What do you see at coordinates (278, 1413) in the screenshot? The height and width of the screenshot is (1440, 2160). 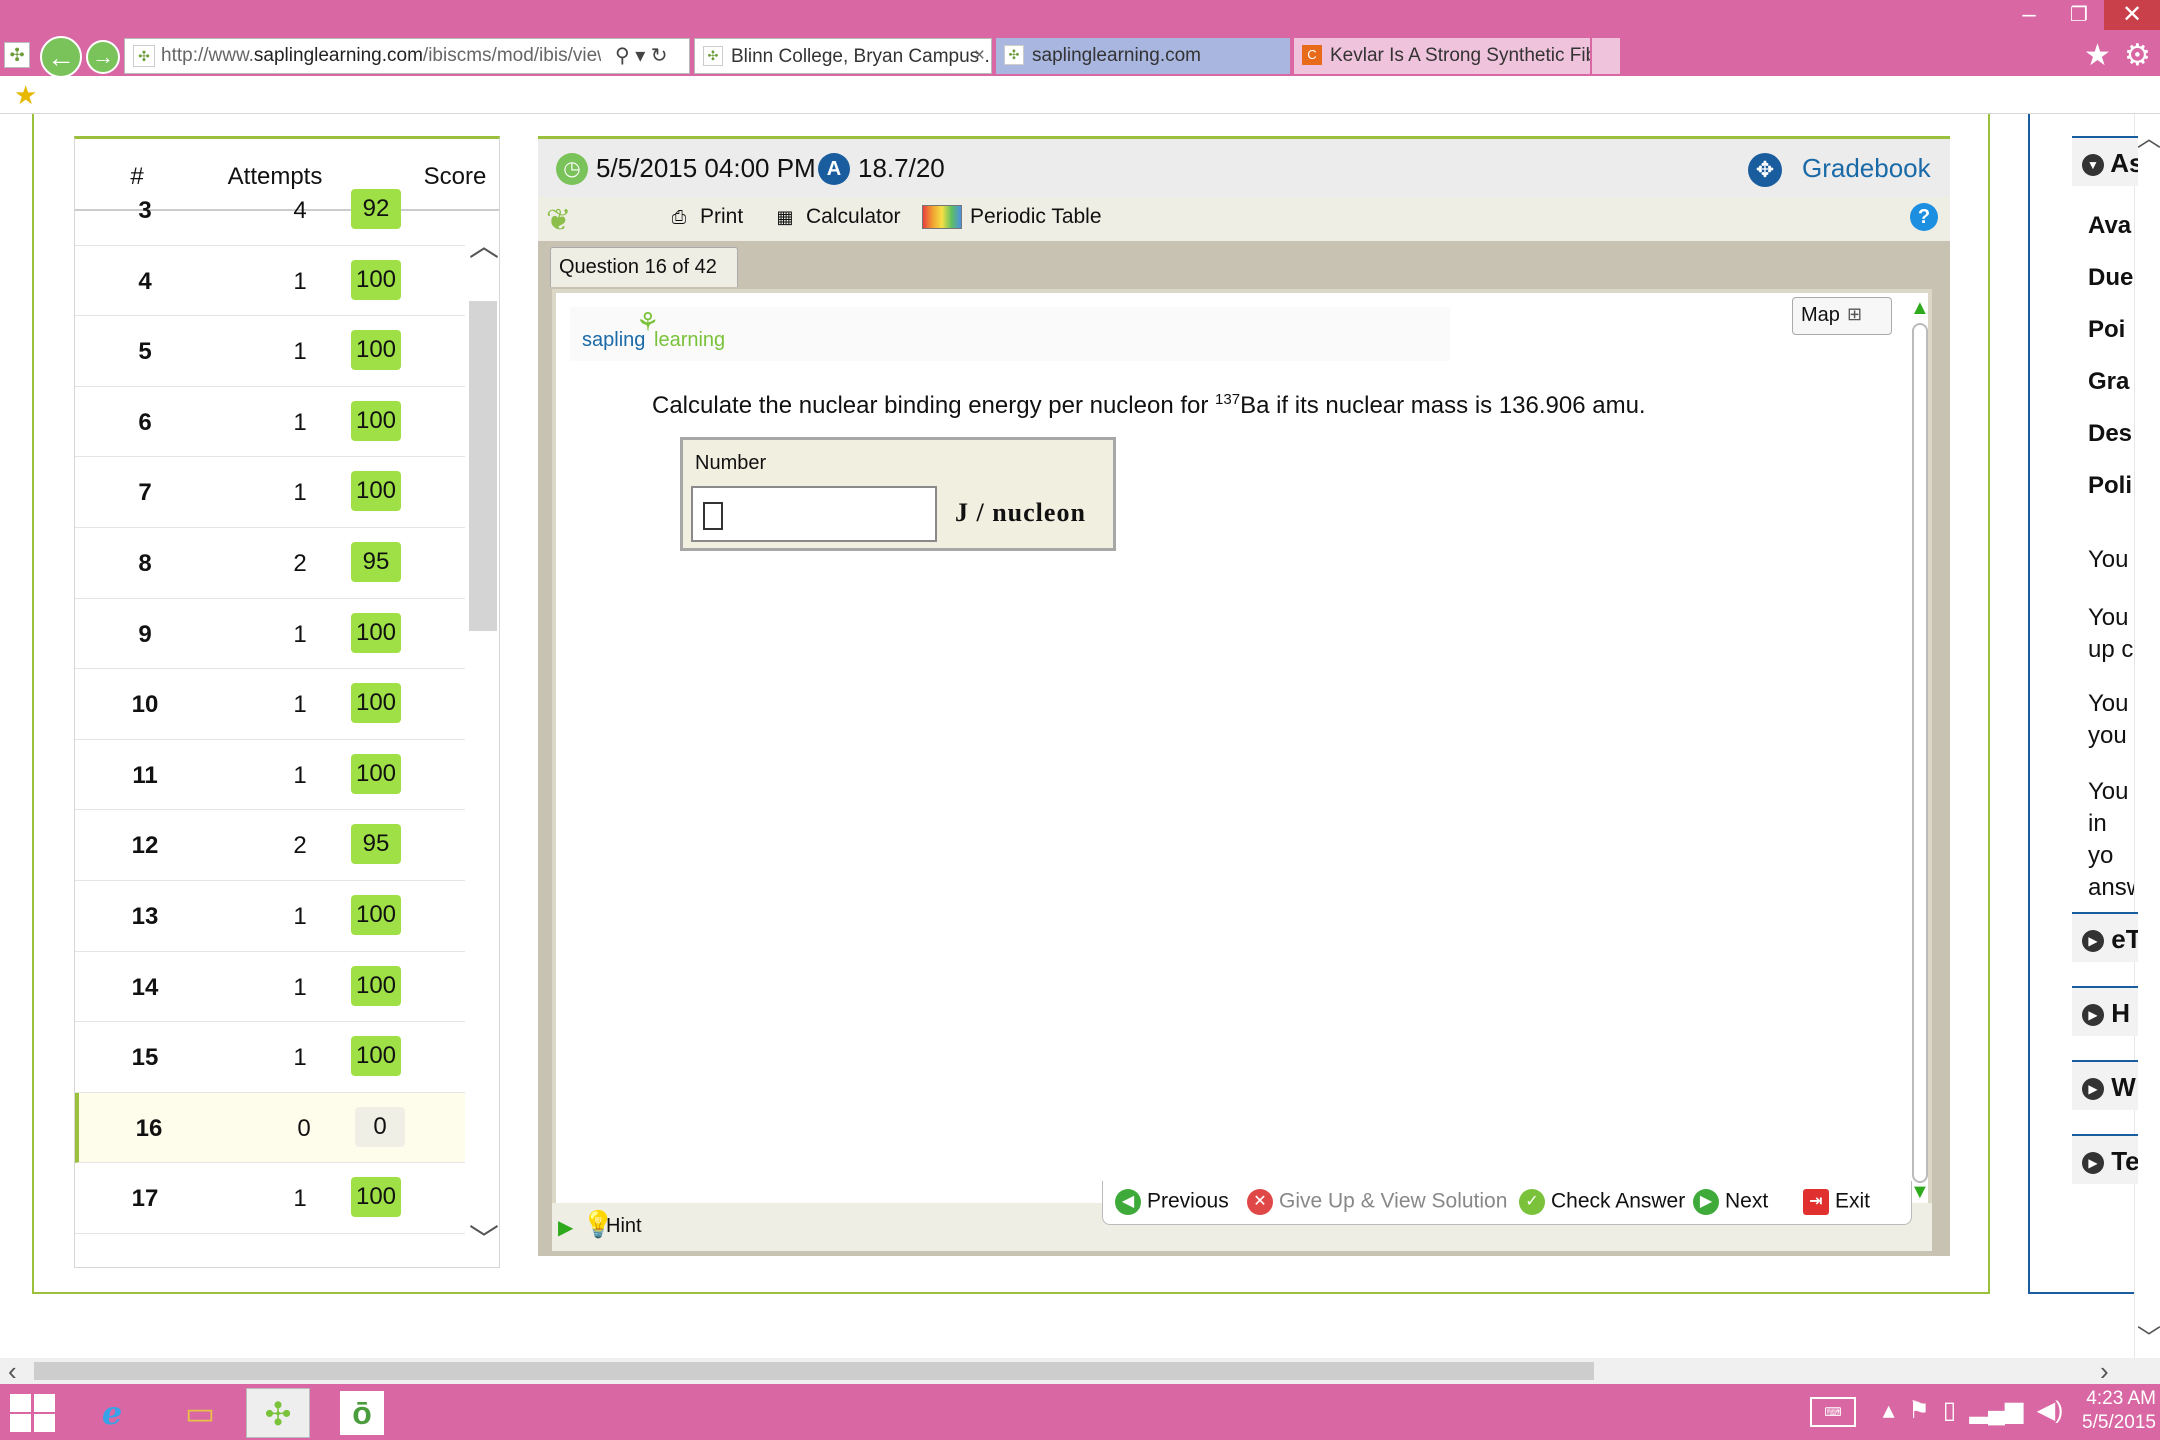 I see `sapling-taskbar-icon: ✣` at bounding box center [278, 1413].